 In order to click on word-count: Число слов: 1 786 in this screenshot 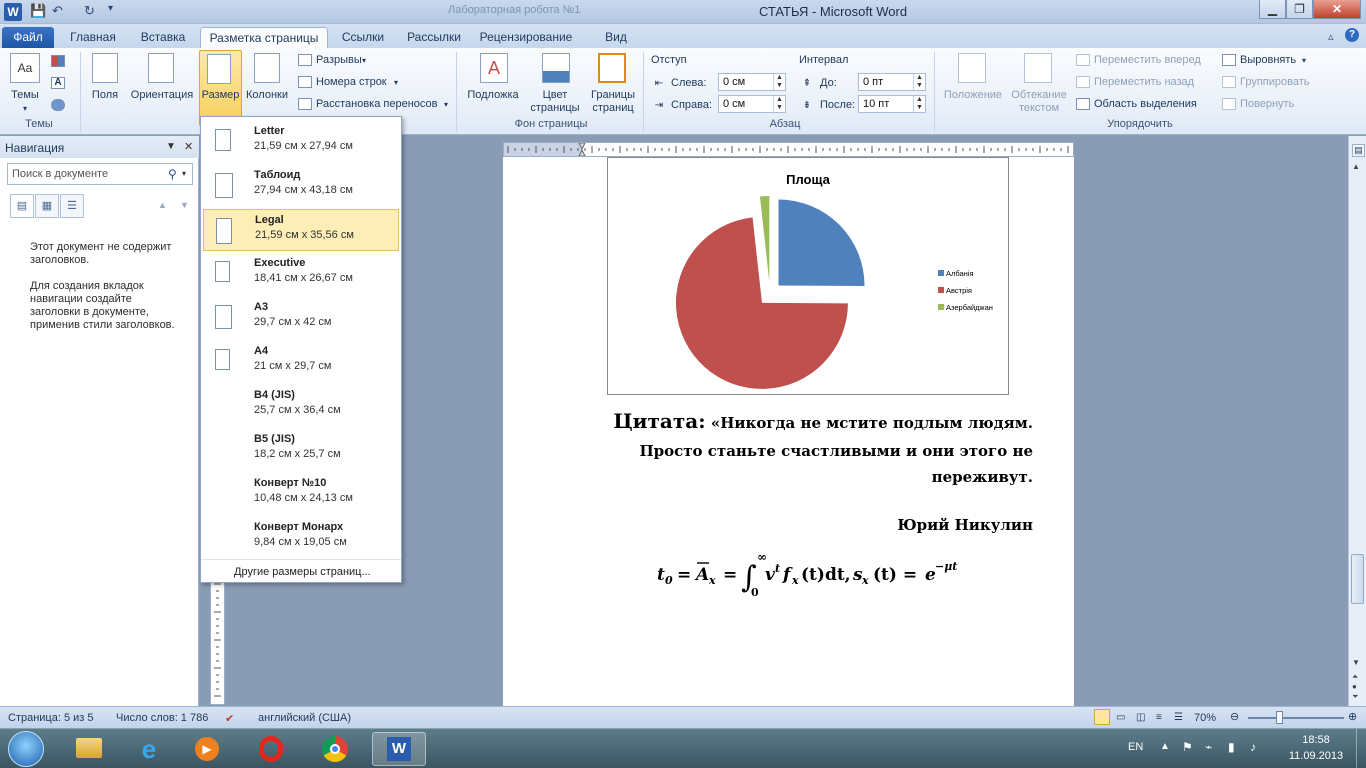, I will do `click(162, 718)`.